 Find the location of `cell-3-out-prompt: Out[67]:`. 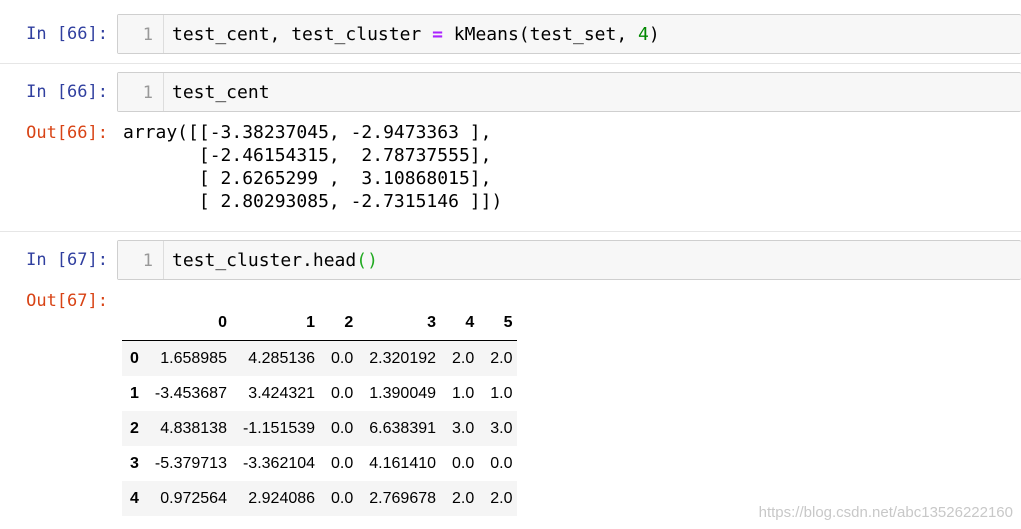

cell-3-out-prompt: Out[67]: is located at coordinates (67, 301).